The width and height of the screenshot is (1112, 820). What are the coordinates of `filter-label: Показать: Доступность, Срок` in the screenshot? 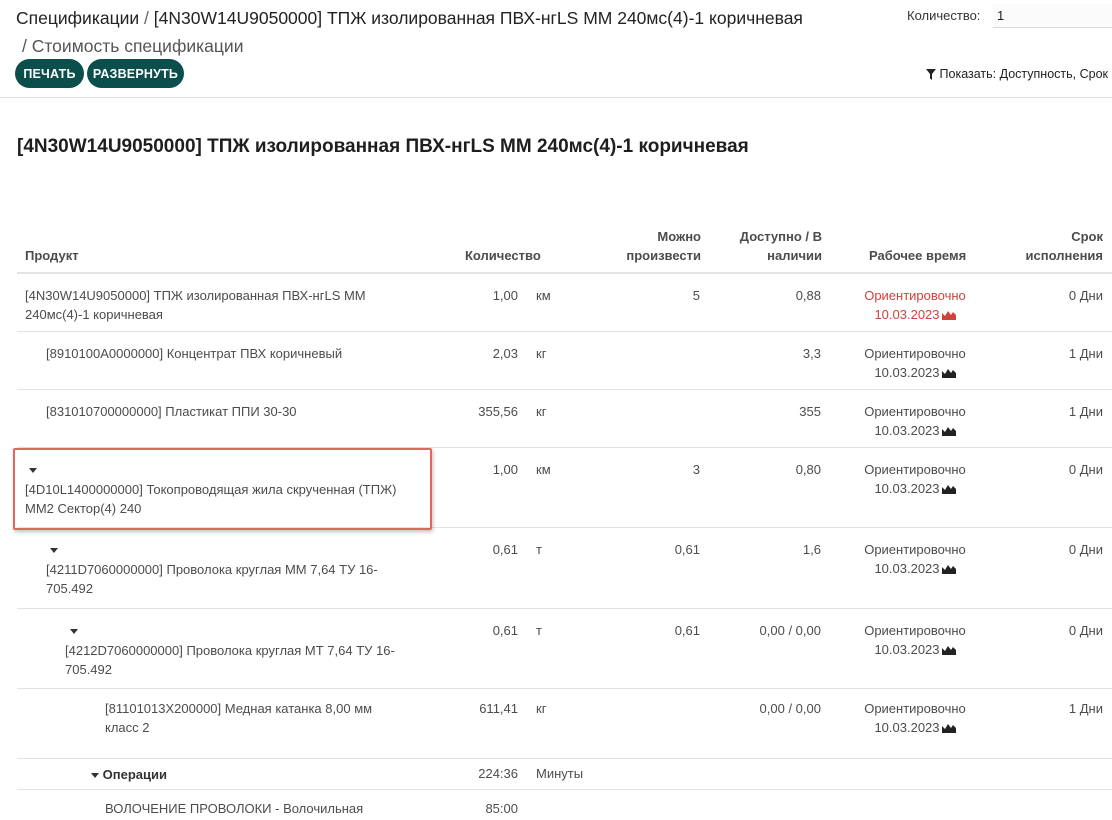 It's located at (1023, 74).